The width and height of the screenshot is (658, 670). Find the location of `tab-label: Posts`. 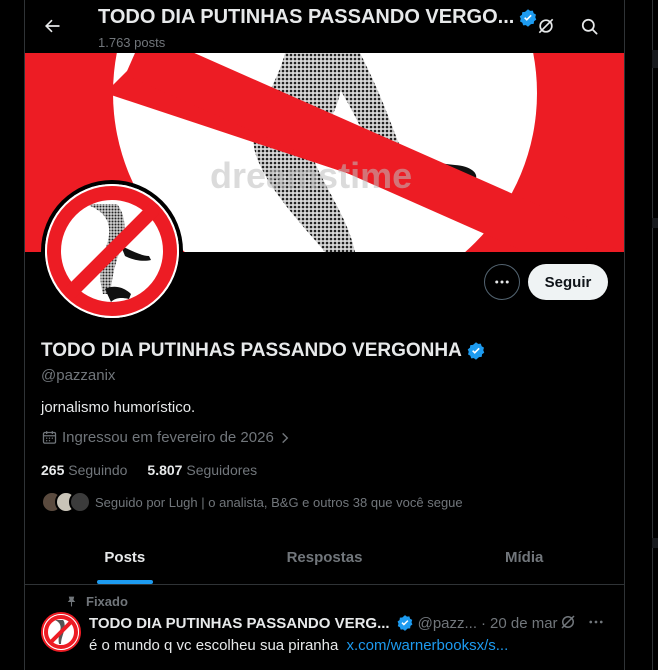

tab-label: Posts is located at coordinates (125, 557).